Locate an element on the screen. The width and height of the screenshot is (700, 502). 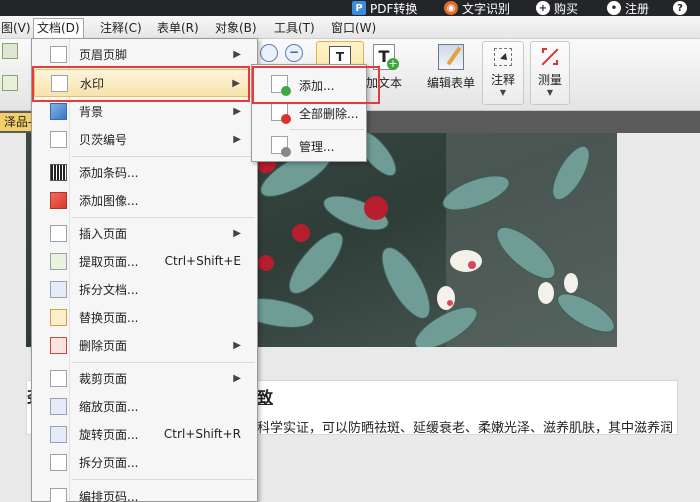
buy-button: + 购买 is located at coordinates (557, 8).